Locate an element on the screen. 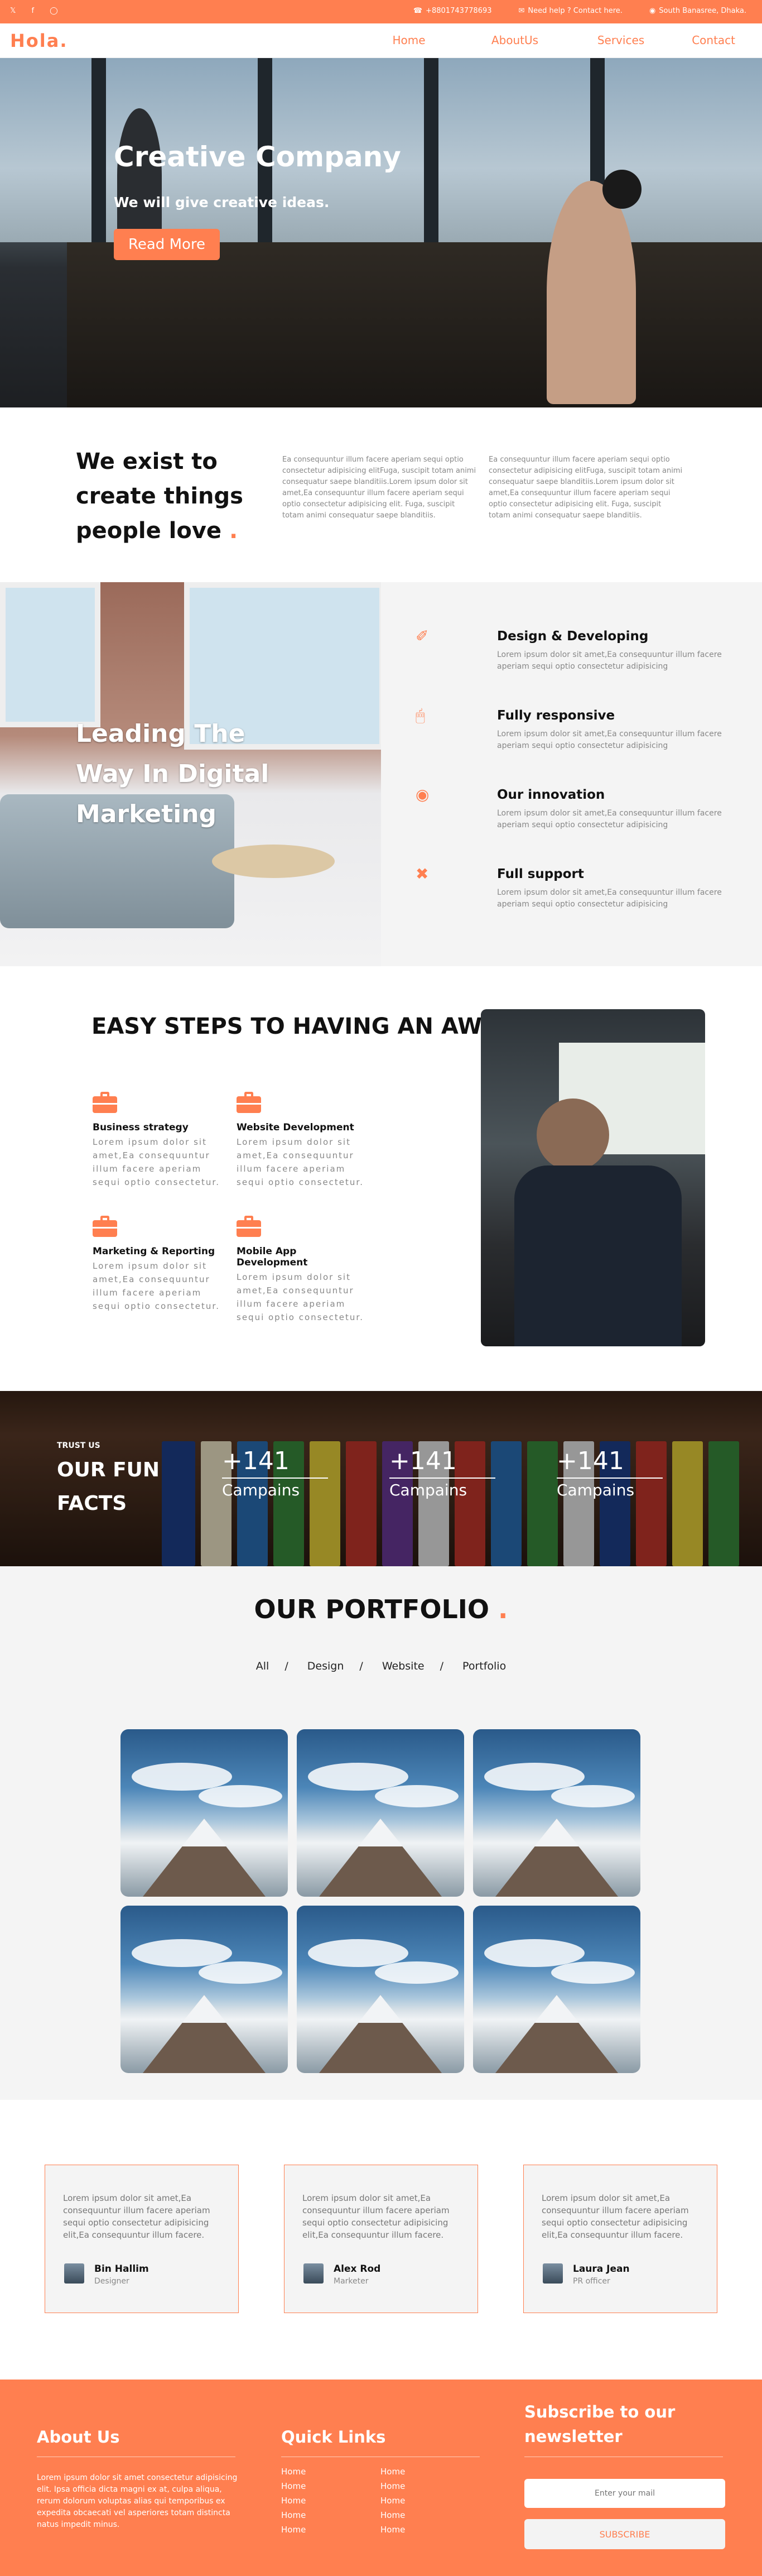 The width and height of the screenshot is (762, 2576). phone-info: ☎ +8801743778693 is located at coordinates (453, 11).